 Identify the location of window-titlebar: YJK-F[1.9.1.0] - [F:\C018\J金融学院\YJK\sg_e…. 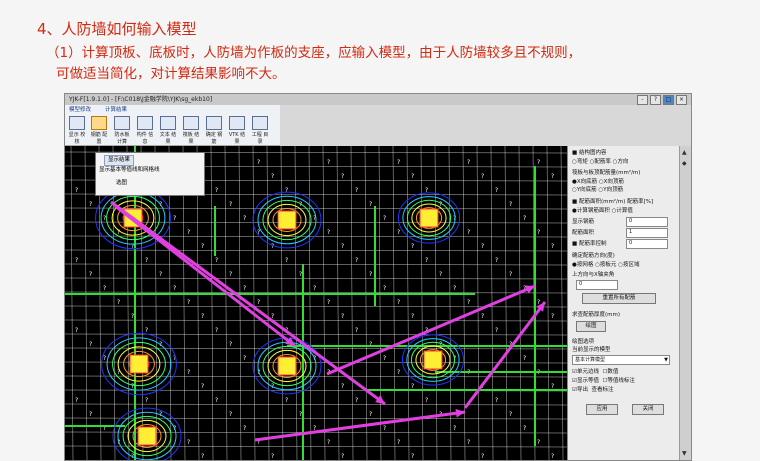
(378, 99).